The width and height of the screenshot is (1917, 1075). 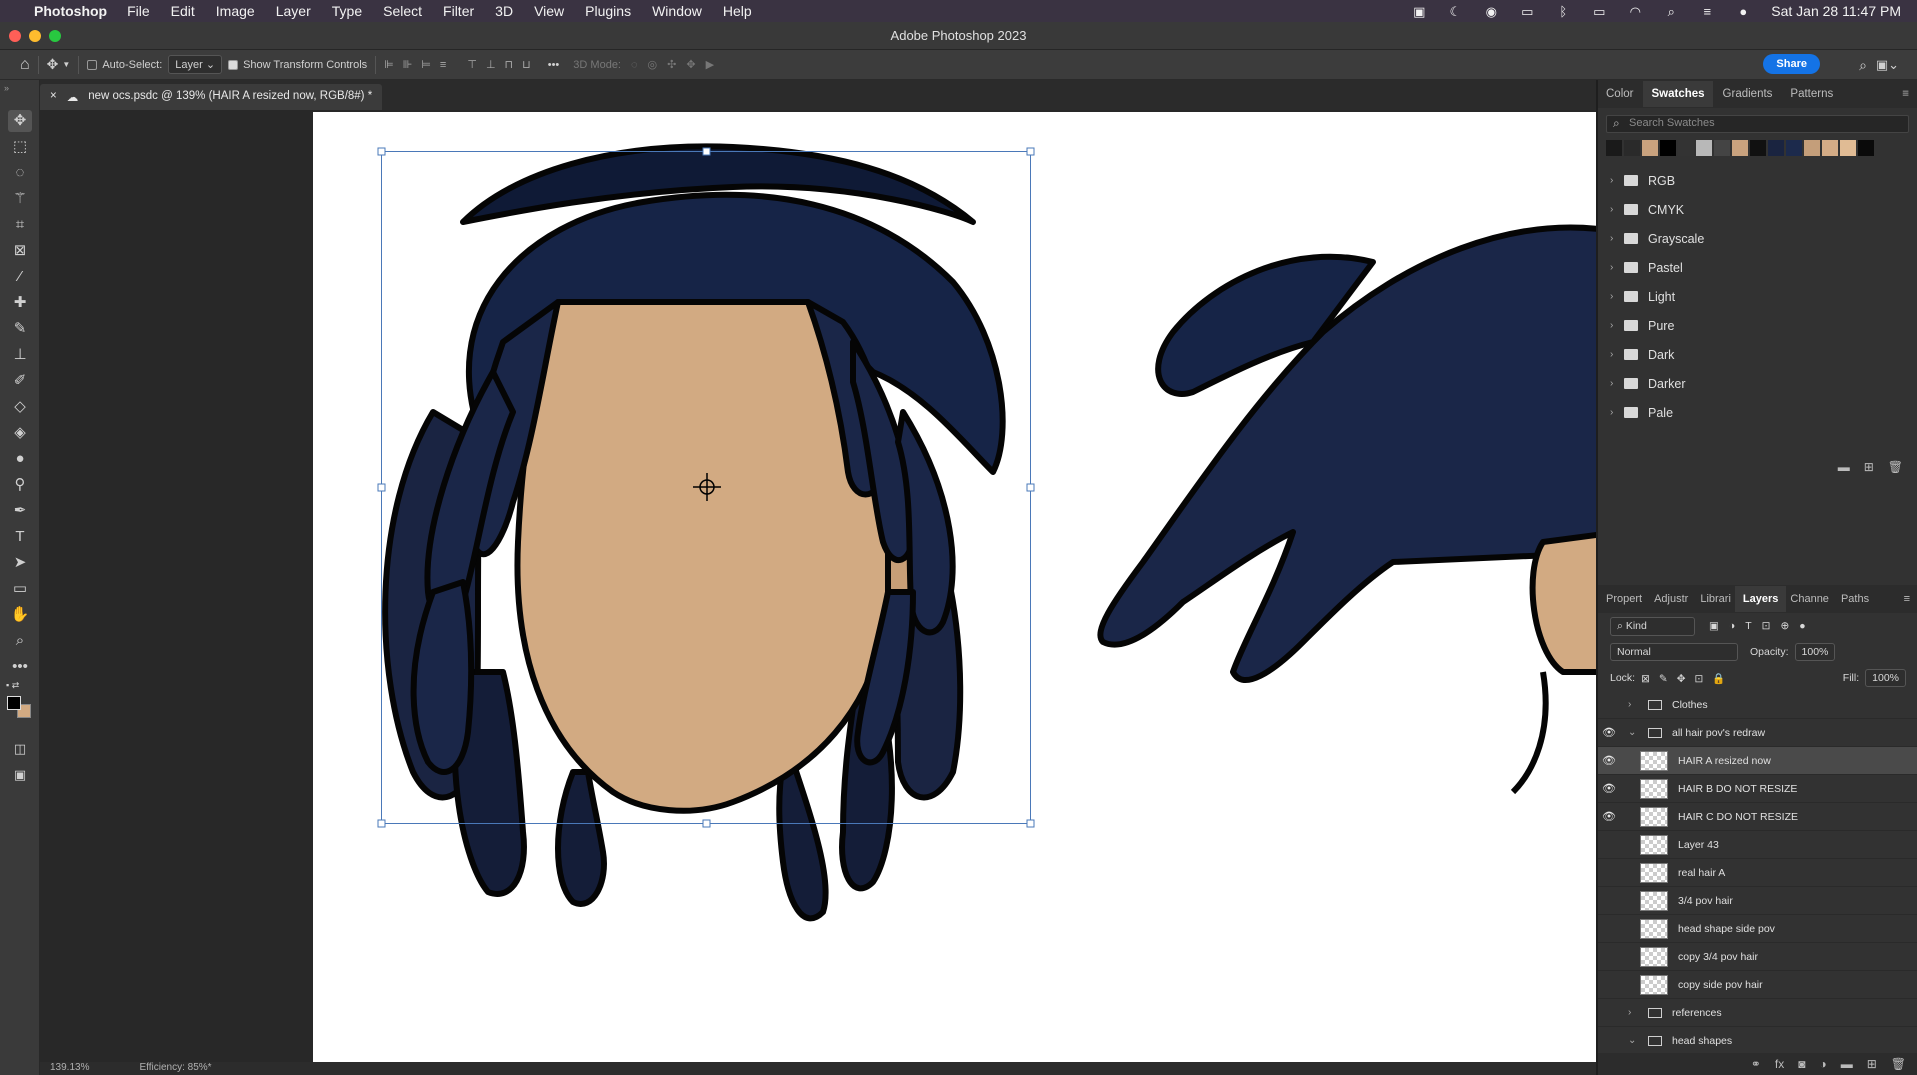 What do you see at coordinates (1905, 94) in the screenshot?
I see `panel-menu-icon: ≡` at bounding box center [1905, 94].